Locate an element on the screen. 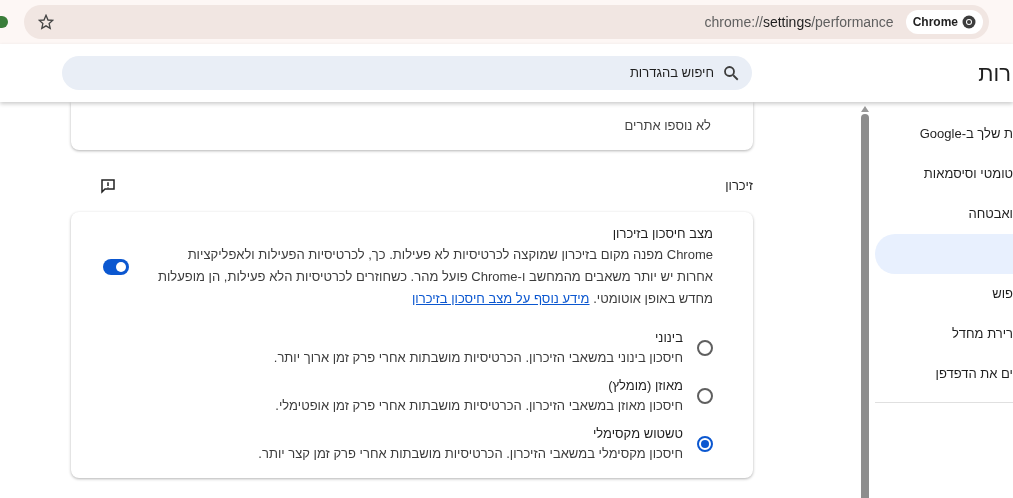 The height and width of the screenshot is (498, 1013). browser-chip: Chrome is located at coordinates (944, 22).